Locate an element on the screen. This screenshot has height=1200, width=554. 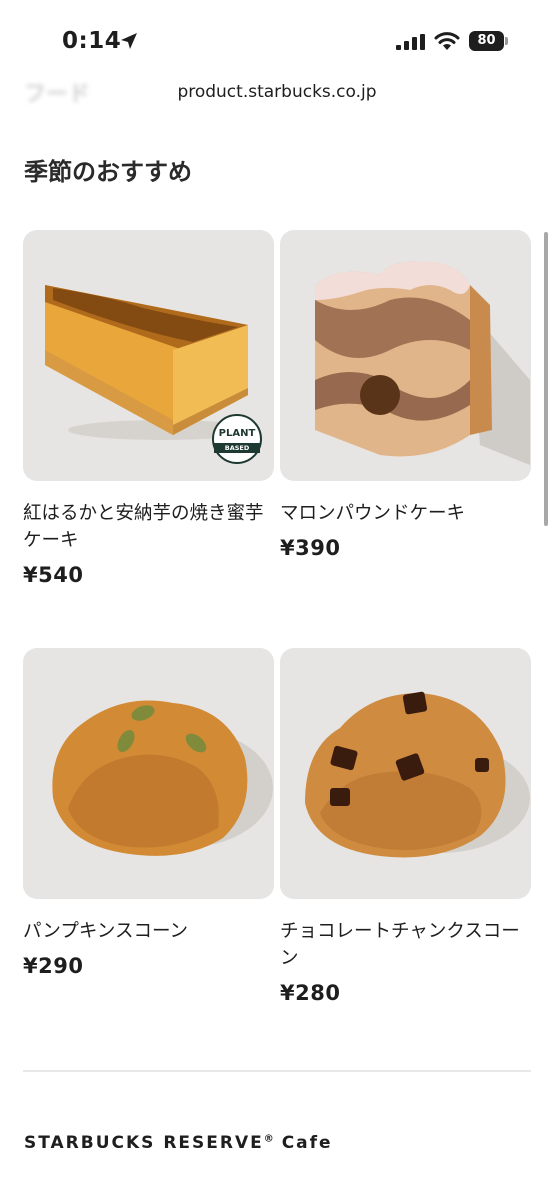
product-price: ¥280 is located at coordinates (310, 993).